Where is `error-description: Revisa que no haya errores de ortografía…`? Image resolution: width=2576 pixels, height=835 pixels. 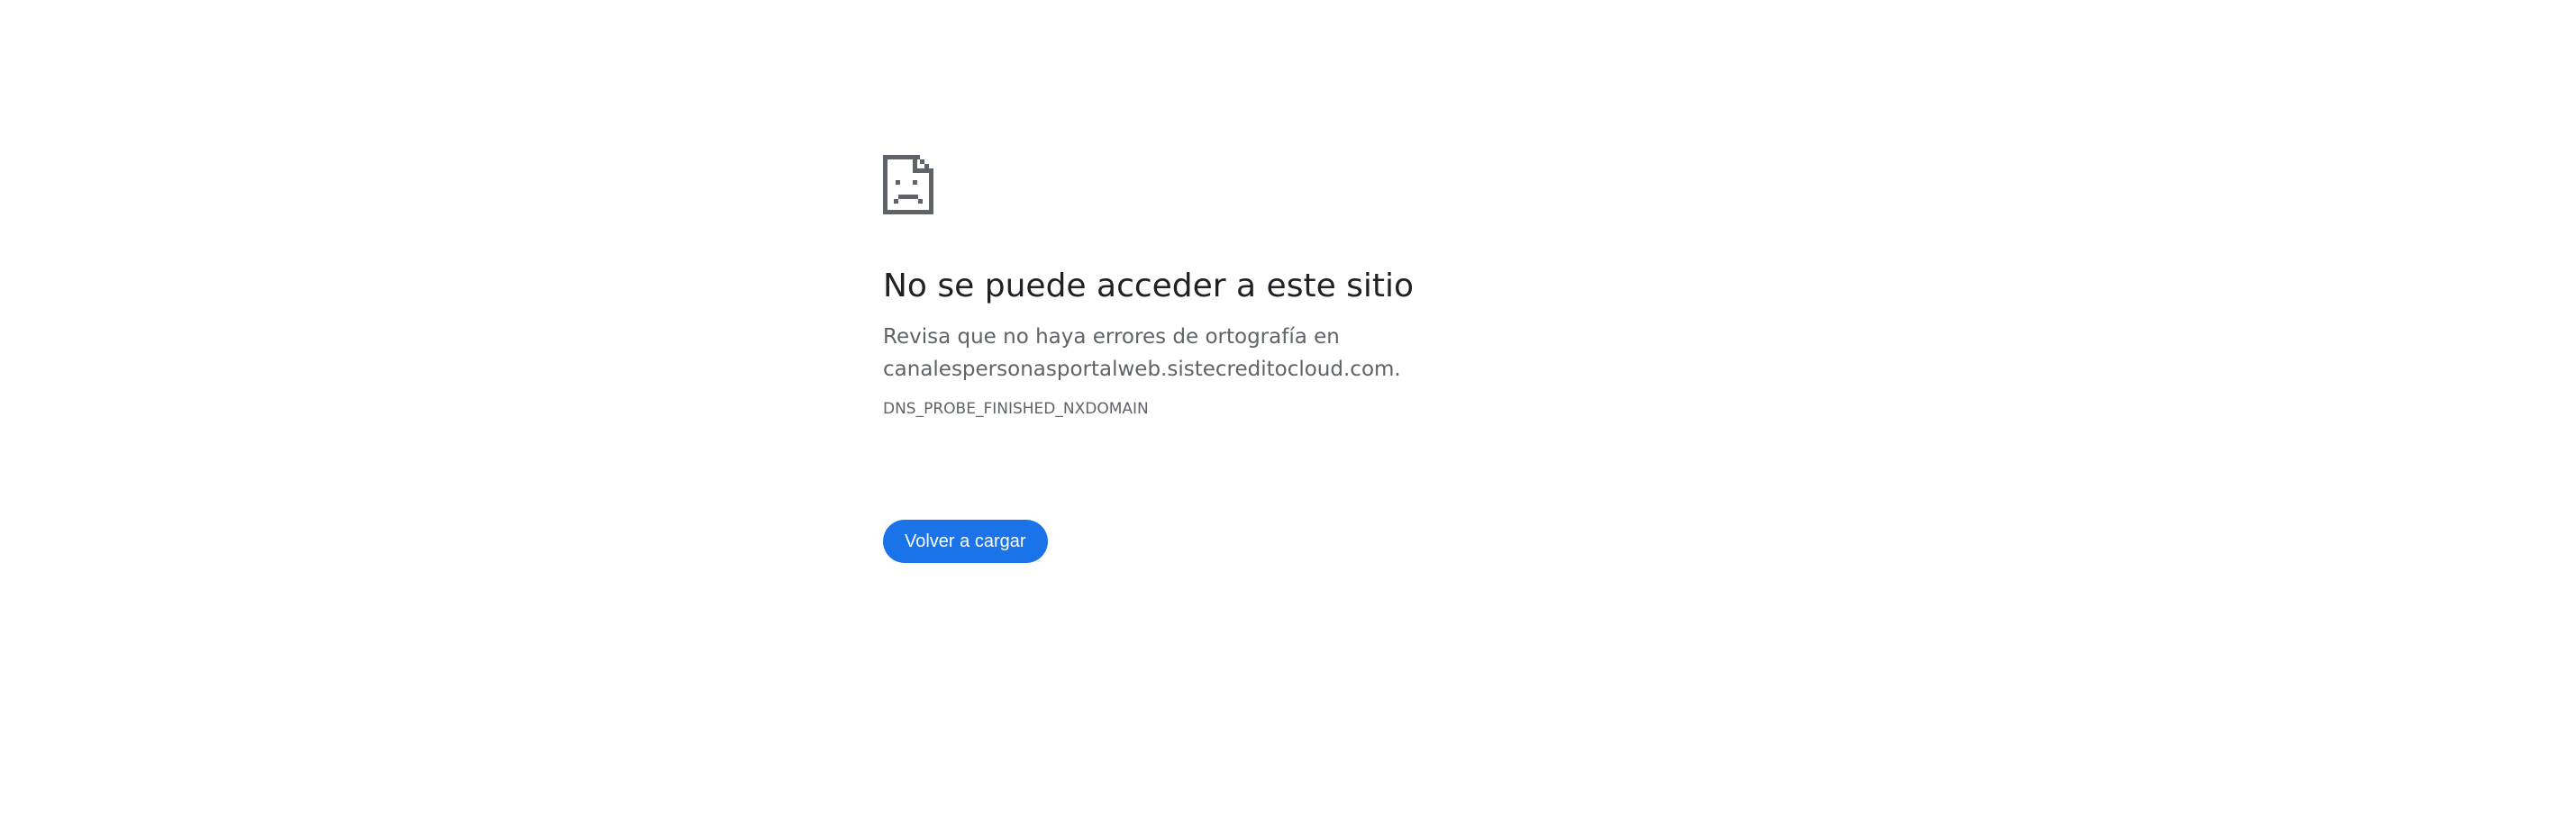 error-description: Revisa que no haya errores de ortografía… is located at coordinates (1243, 353).